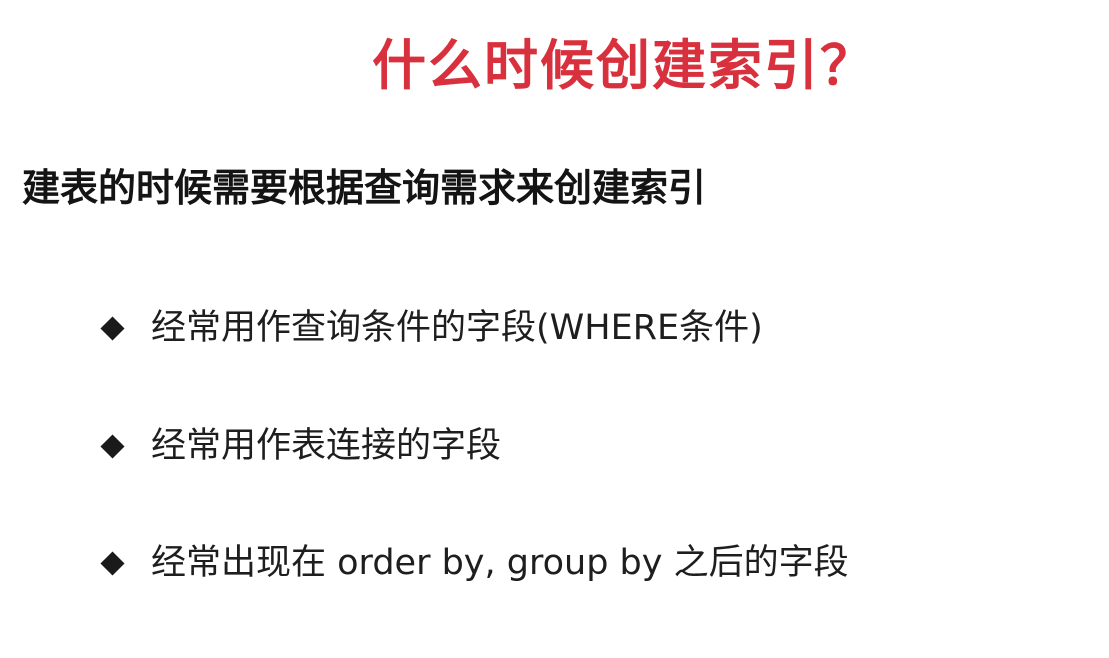  I want to click on bullet-item: 经常出现在 order by, group by 之后的字段, so click(474, 563).